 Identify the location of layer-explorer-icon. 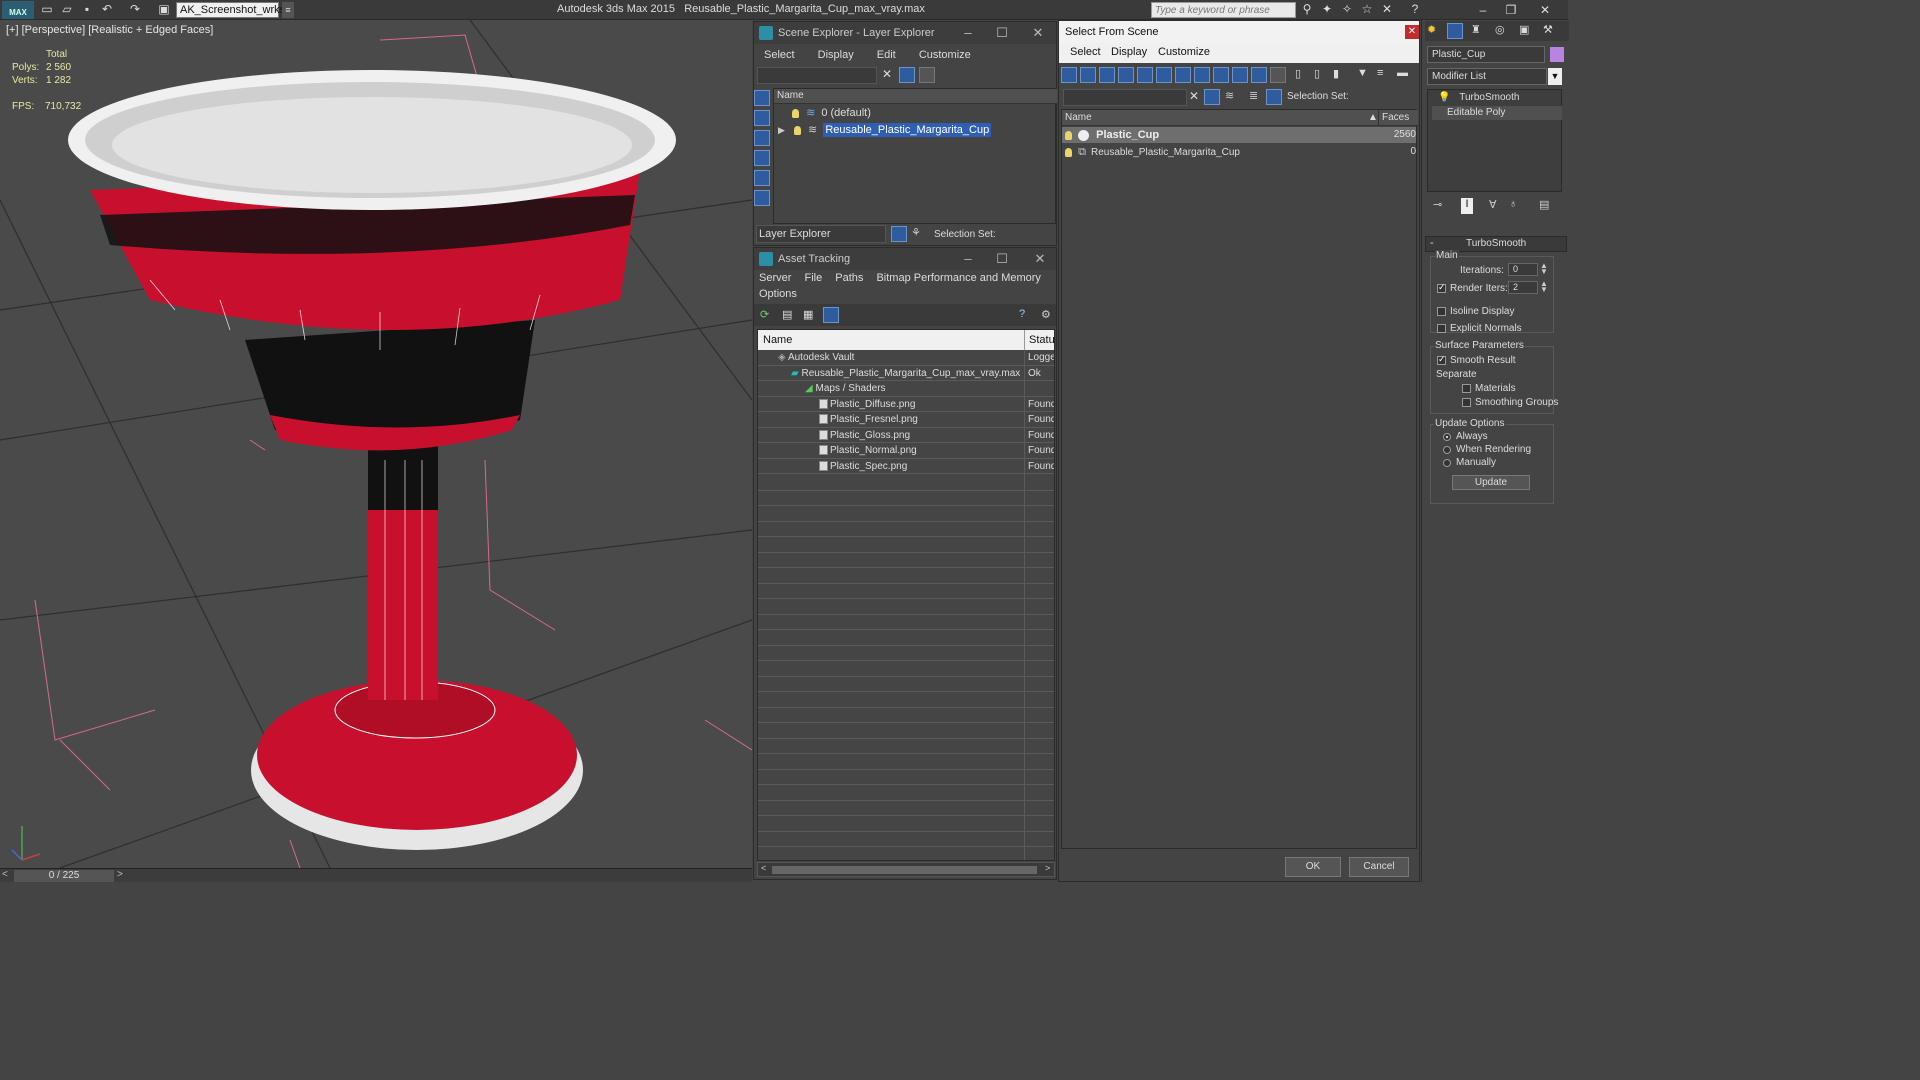
(899, 234).